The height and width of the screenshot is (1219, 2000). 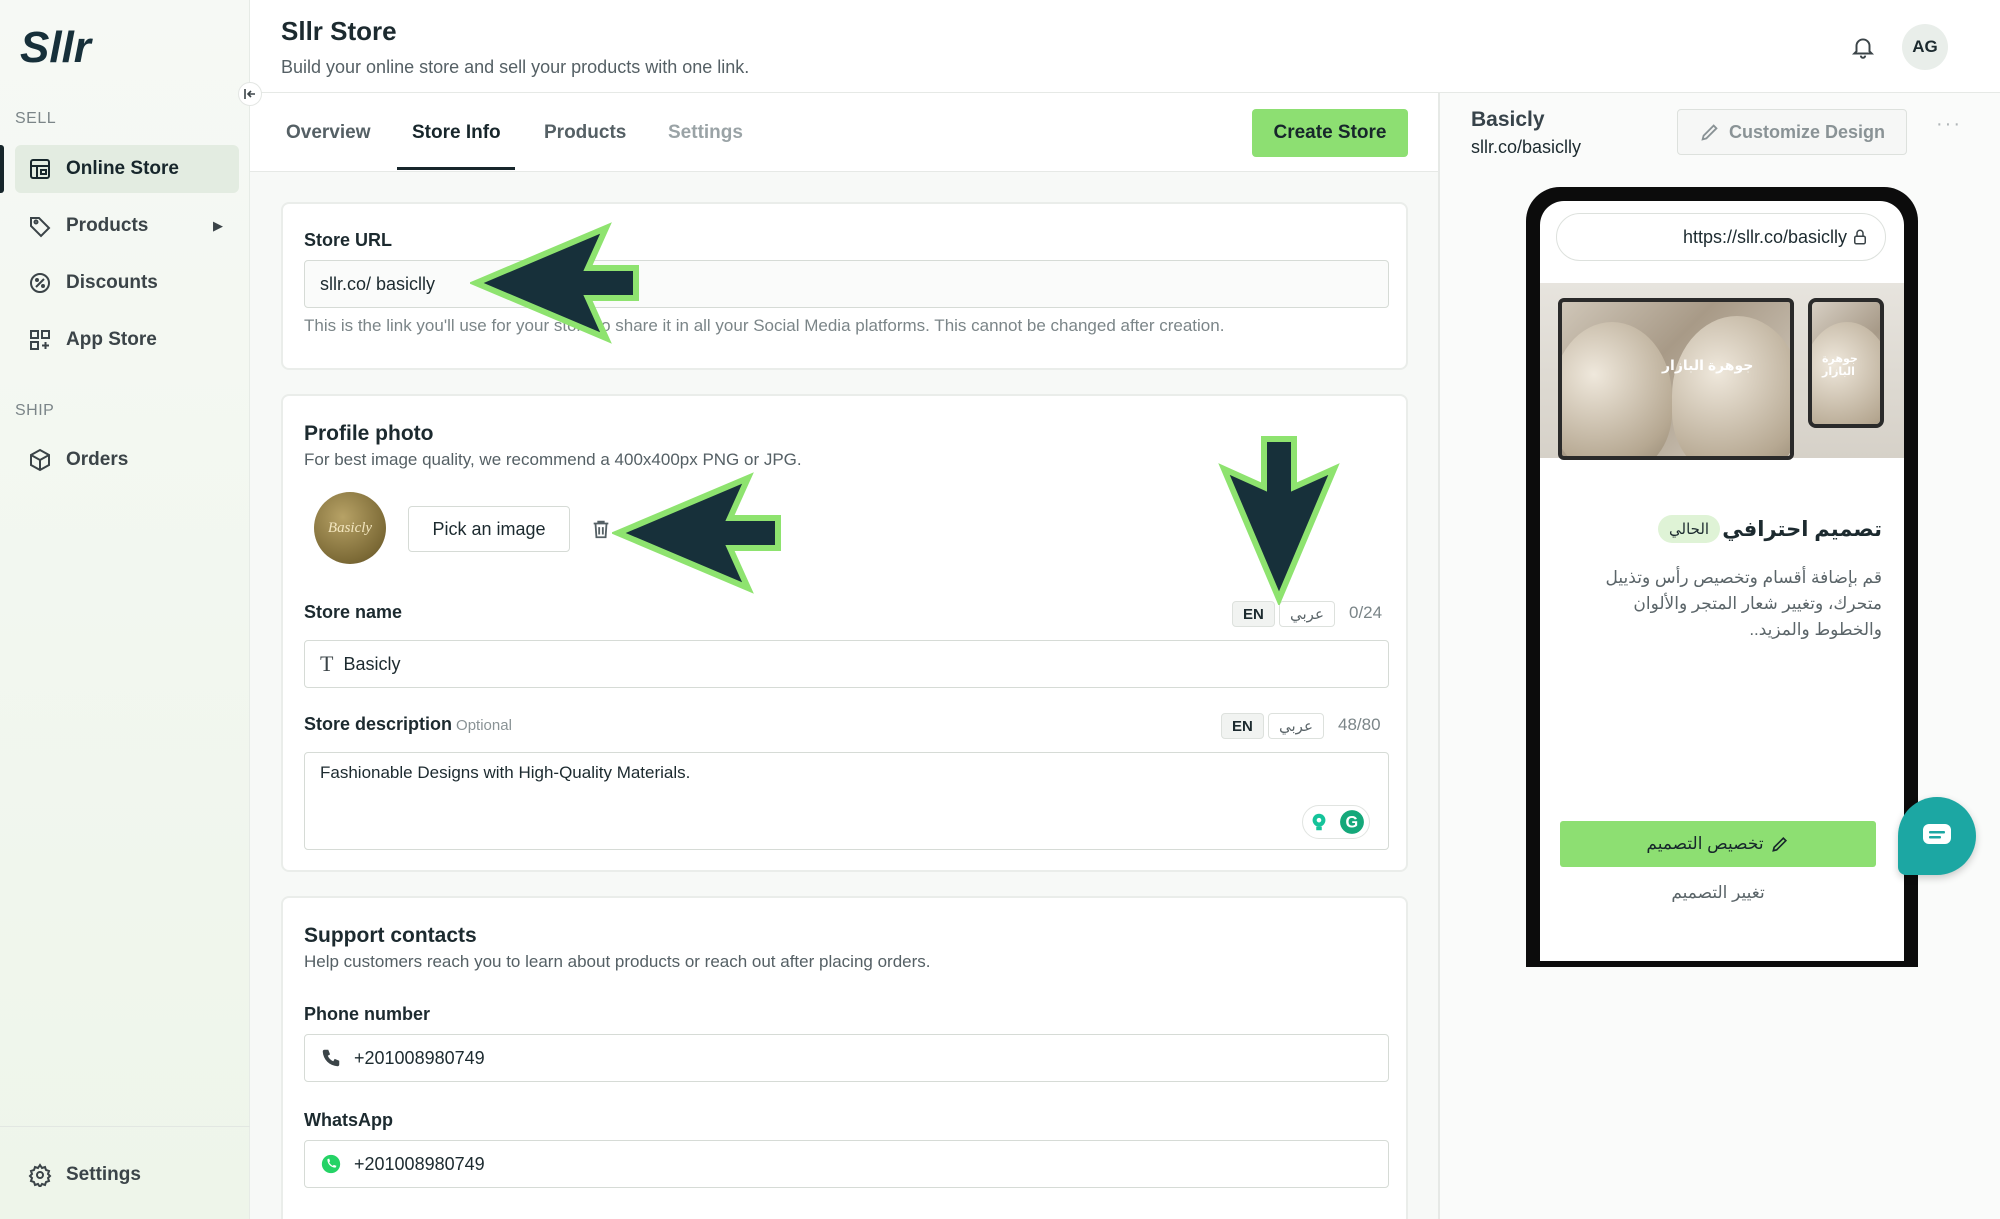 What do you see at coordinates (97, 459) in the screenshot?
I see `sidebar-item-label: Orders` at bounding box center [97, 459].